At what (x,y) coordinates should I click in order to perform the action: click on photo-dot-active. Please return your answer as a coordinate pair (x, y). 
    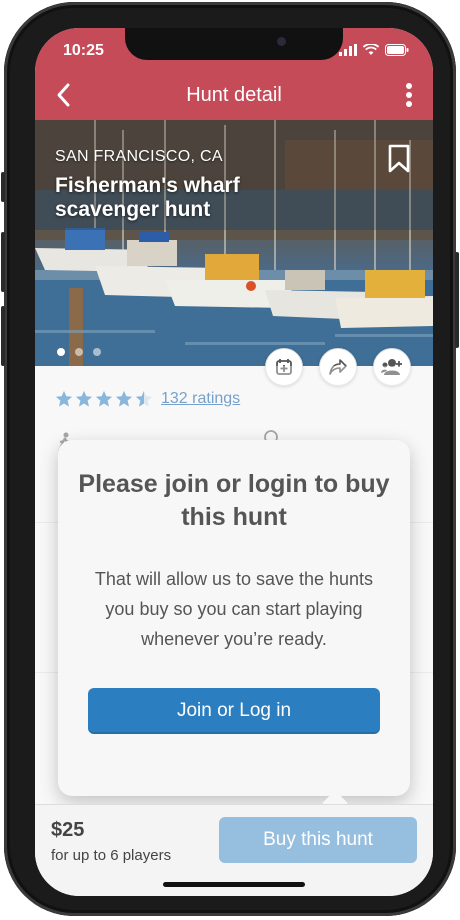
    Looking at the image, I should click on (61, 352).